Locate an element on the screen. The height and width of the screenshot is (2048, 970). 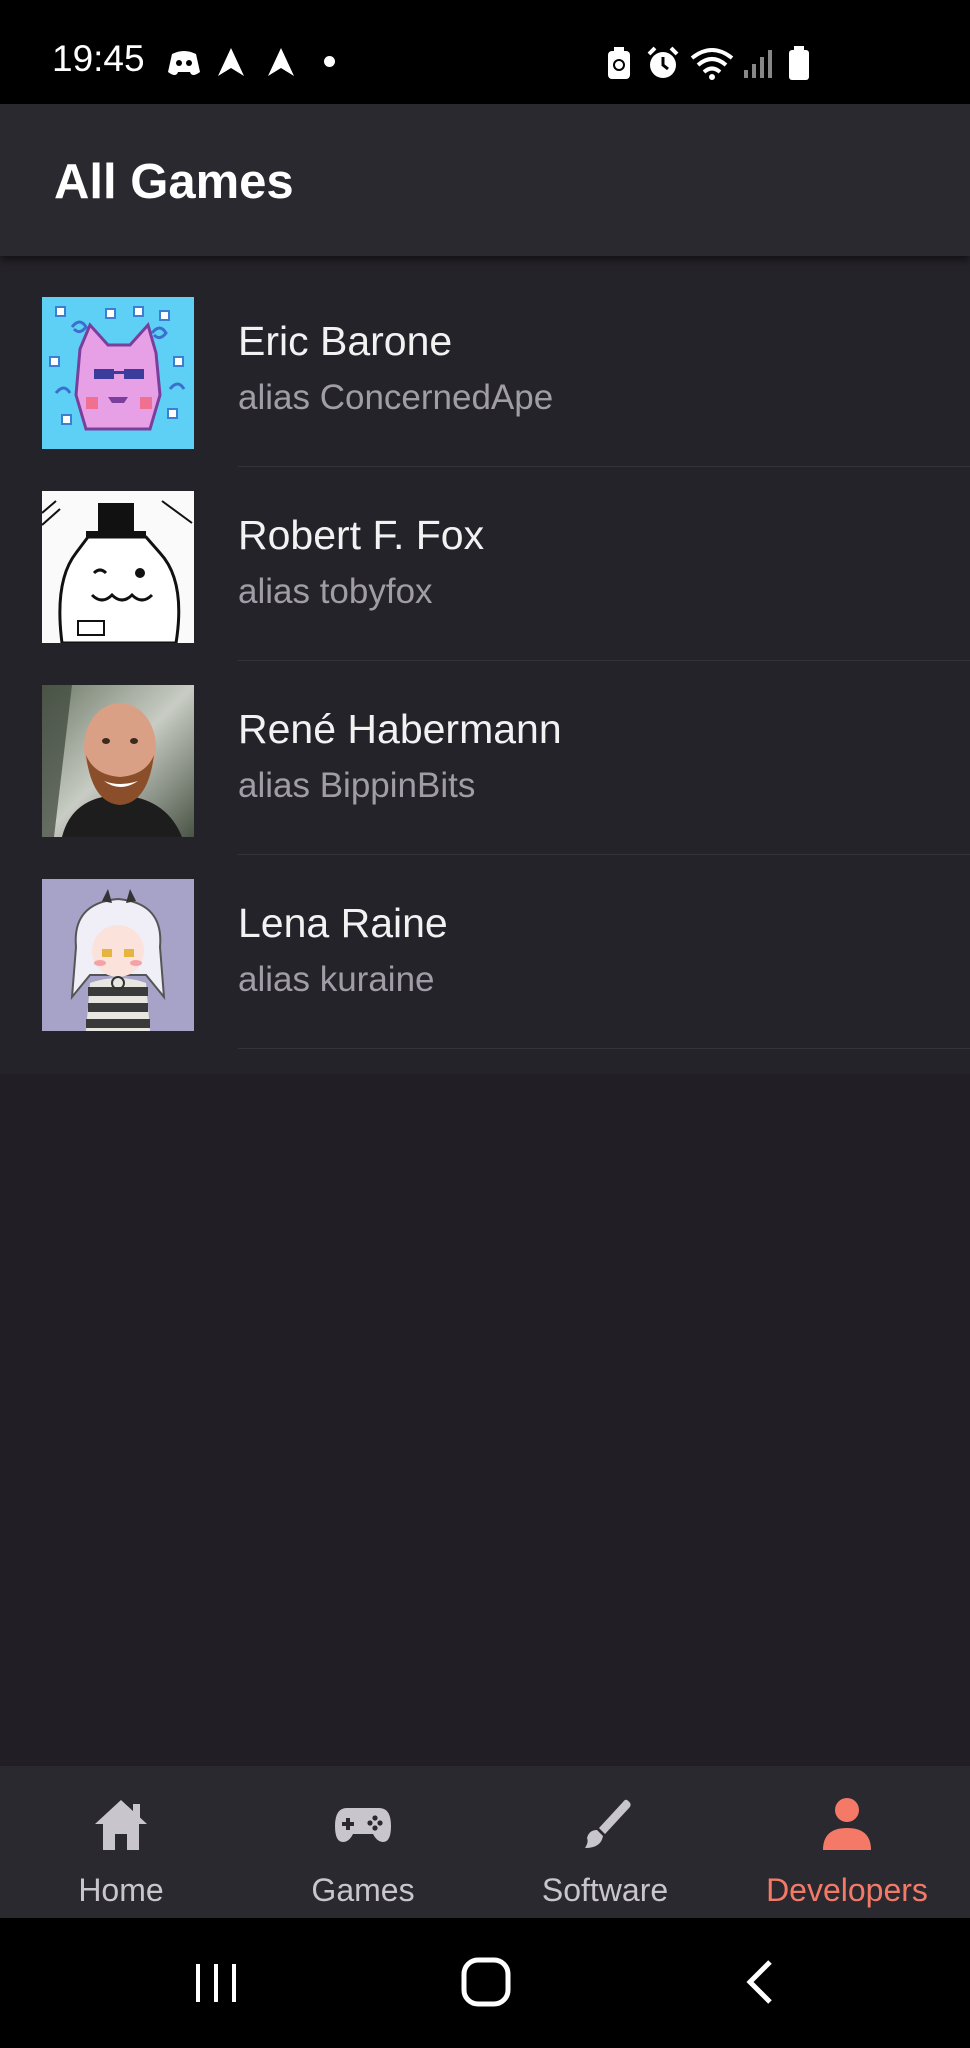
battery-saver-icon is located at coordinates (619, 63).